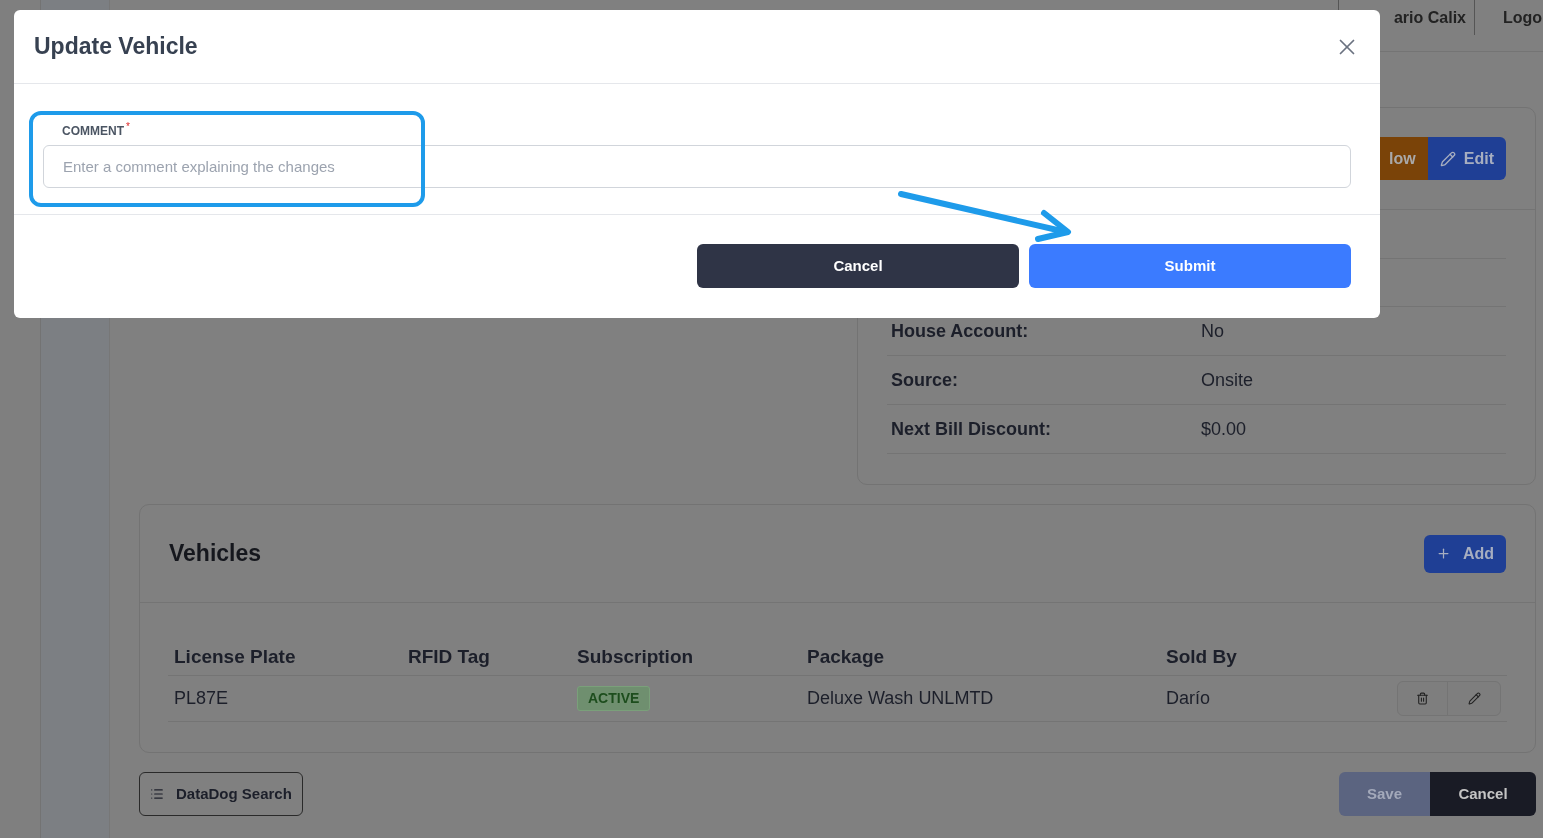  I want to click on detail-label: Next Bill Discount:, so click(971, 429).